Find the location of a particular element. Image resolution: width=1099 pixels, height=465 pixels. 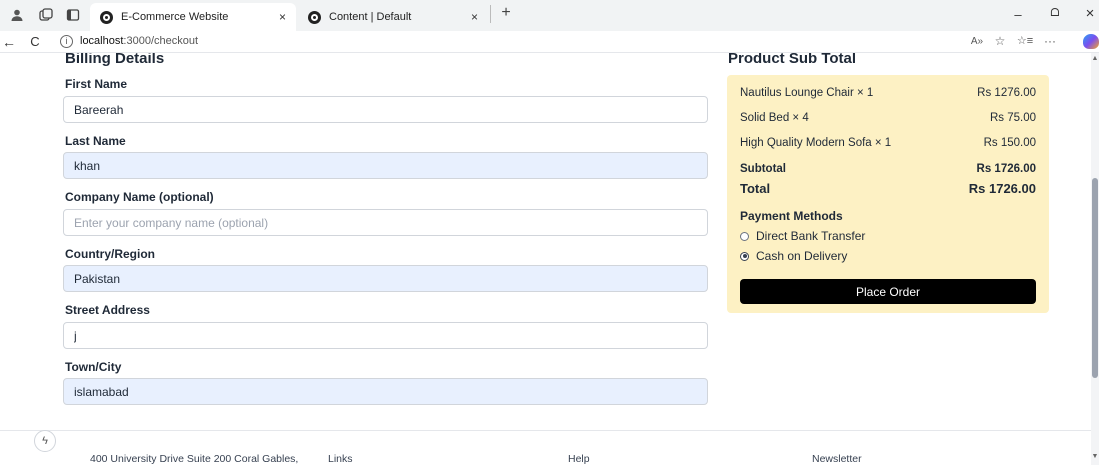

footer-links-heading: Links is located at coordinates (340, 459).